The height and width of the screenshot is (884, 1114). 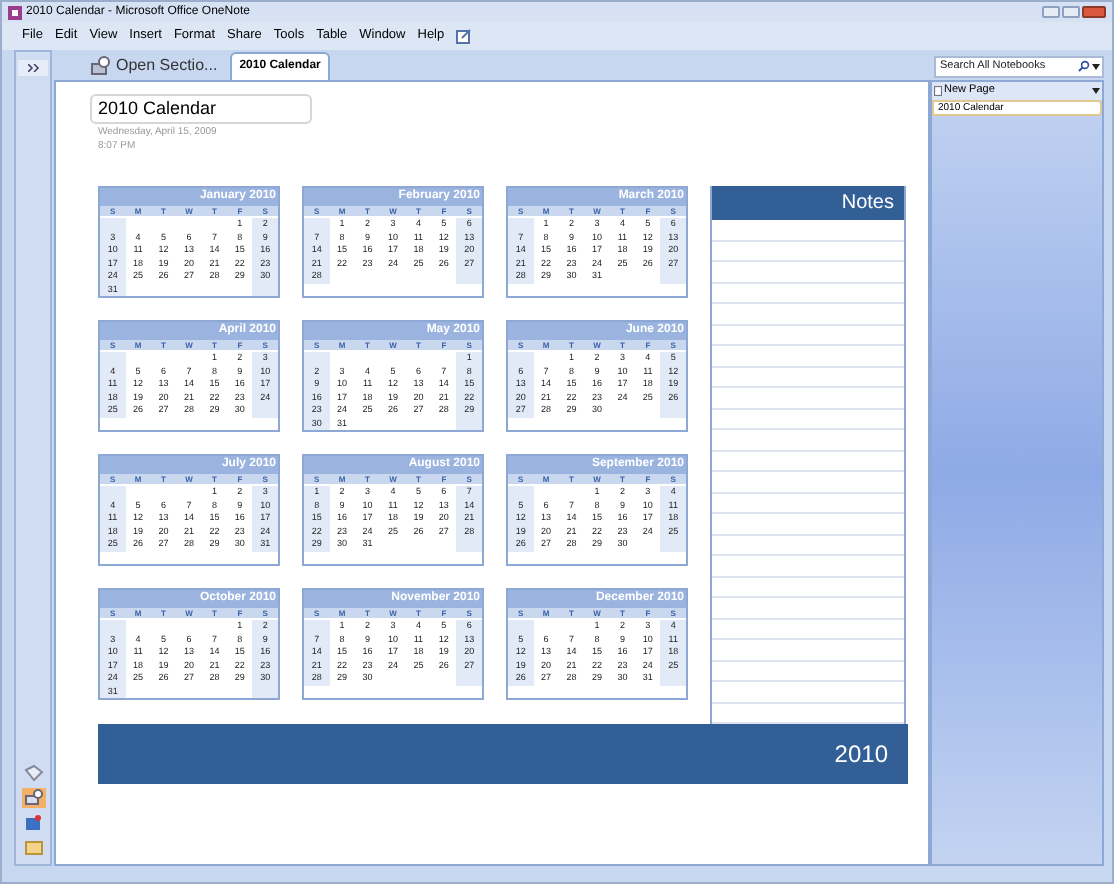 What do you see at coordinates (1084, 66) in the screenshot?
I see `search-icon` at bounding box center [1084, 66].